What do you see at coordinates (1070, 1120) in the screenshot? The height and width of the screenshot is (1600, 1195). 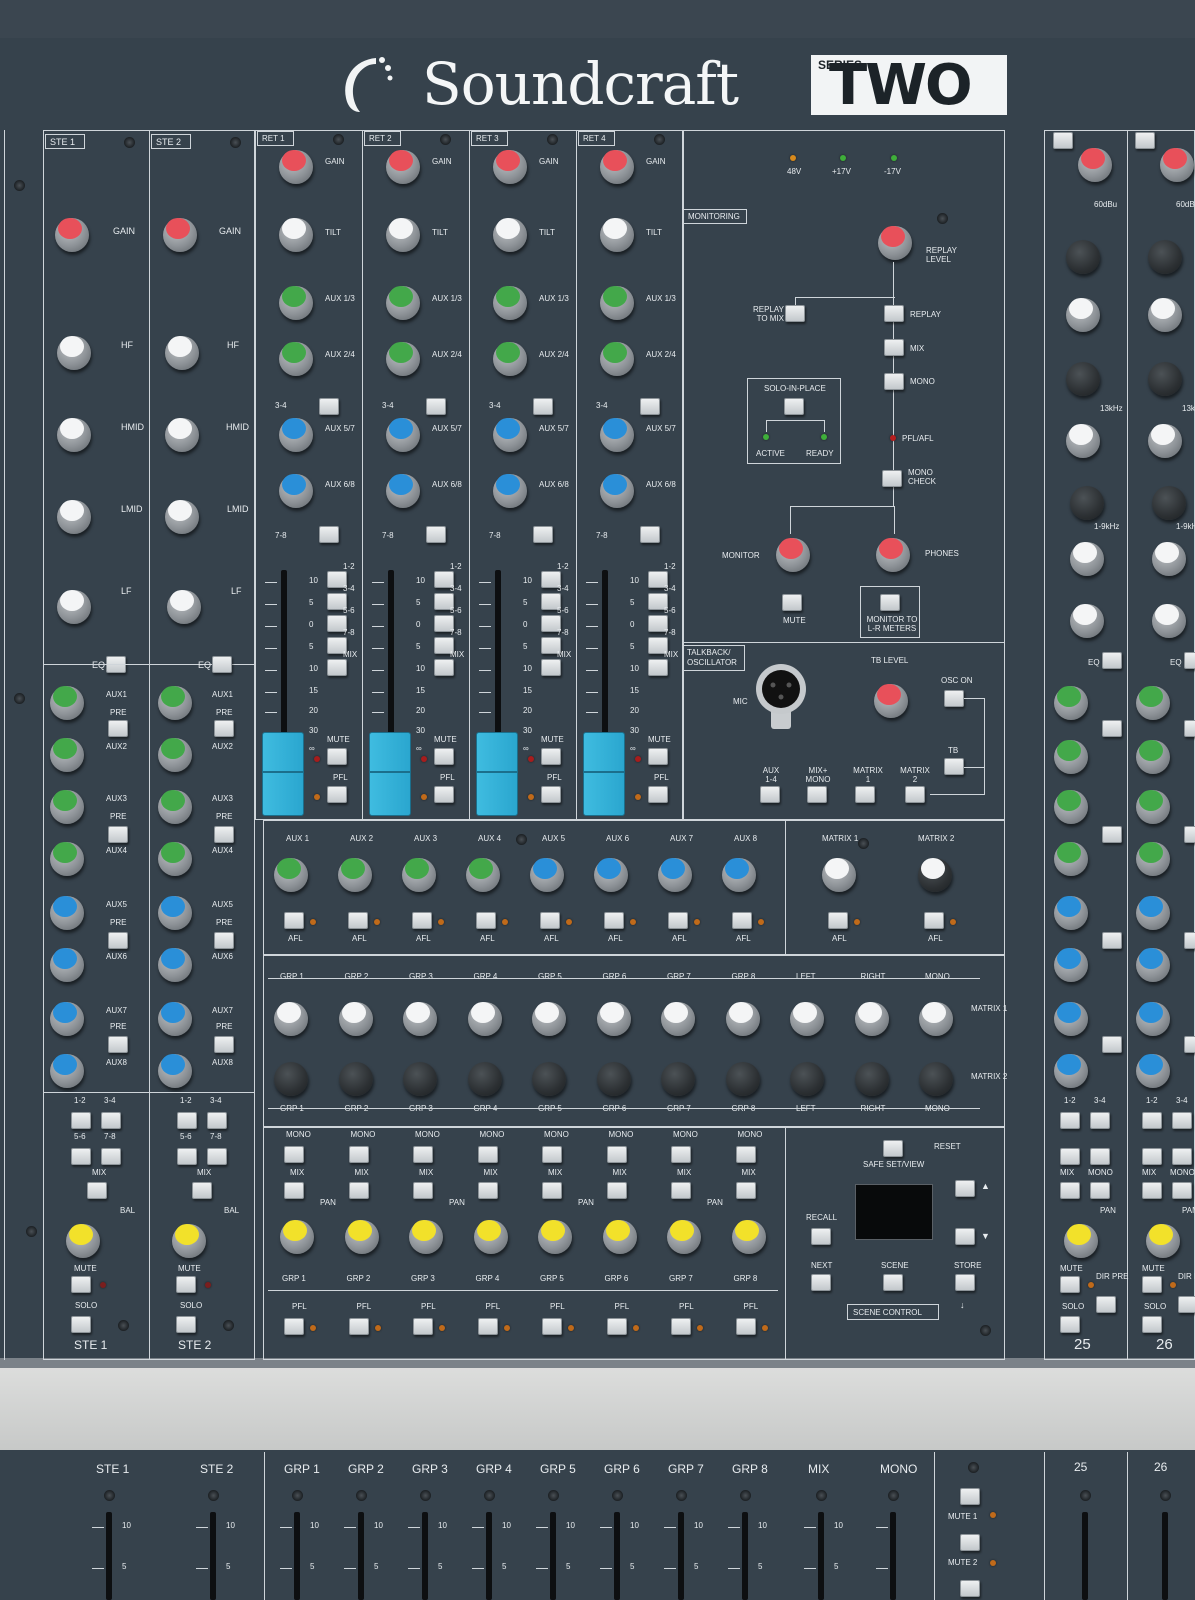 I see `route-1-2-button` at bounding box center [1070, 1120].